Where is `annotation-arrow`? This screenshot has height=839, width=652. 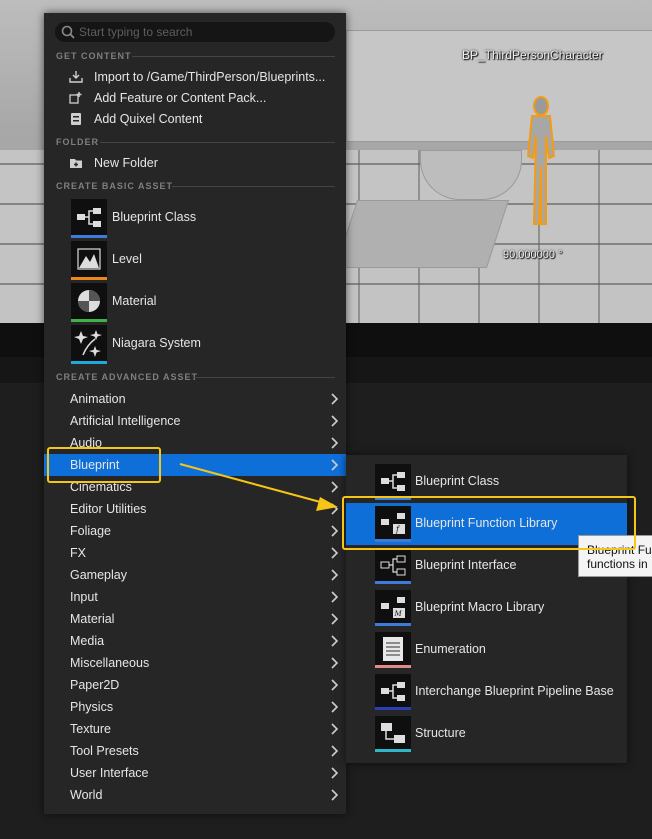
annotation-arrow is located at coordinates (258, 487).